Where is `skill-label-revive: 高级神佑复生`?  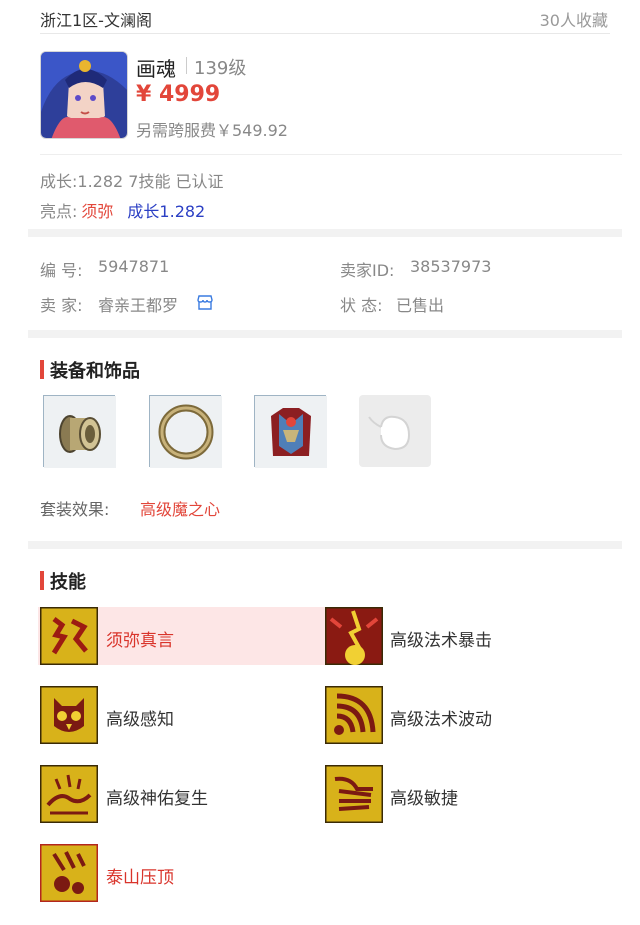
skill-label-revive: 高级神佑复生 is located at coordinates (157, 796).